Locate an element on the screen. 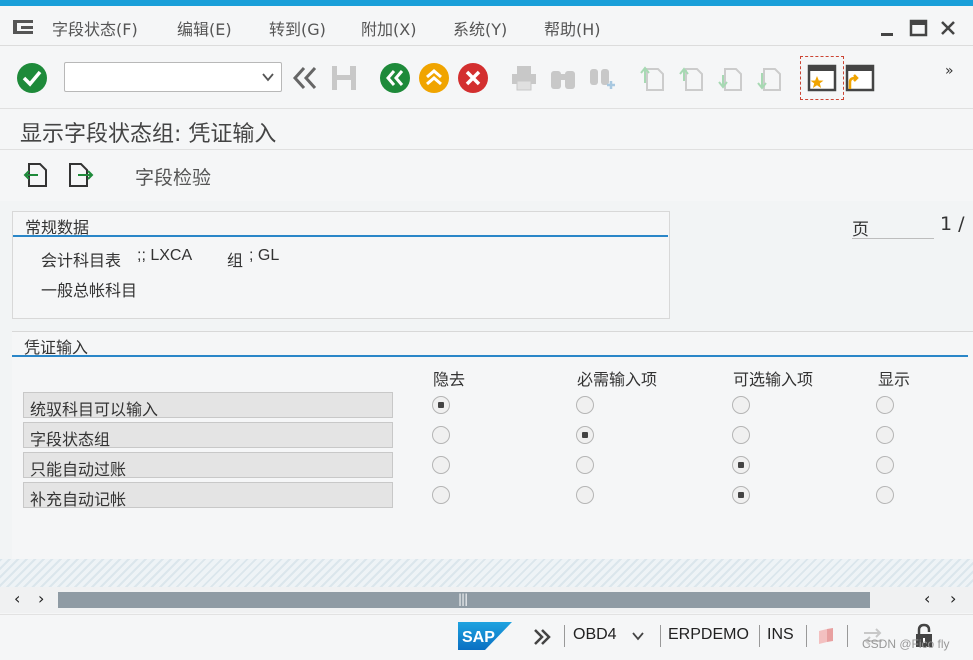  menu-help: 帮助(H) is located at coordinates (572, 28).